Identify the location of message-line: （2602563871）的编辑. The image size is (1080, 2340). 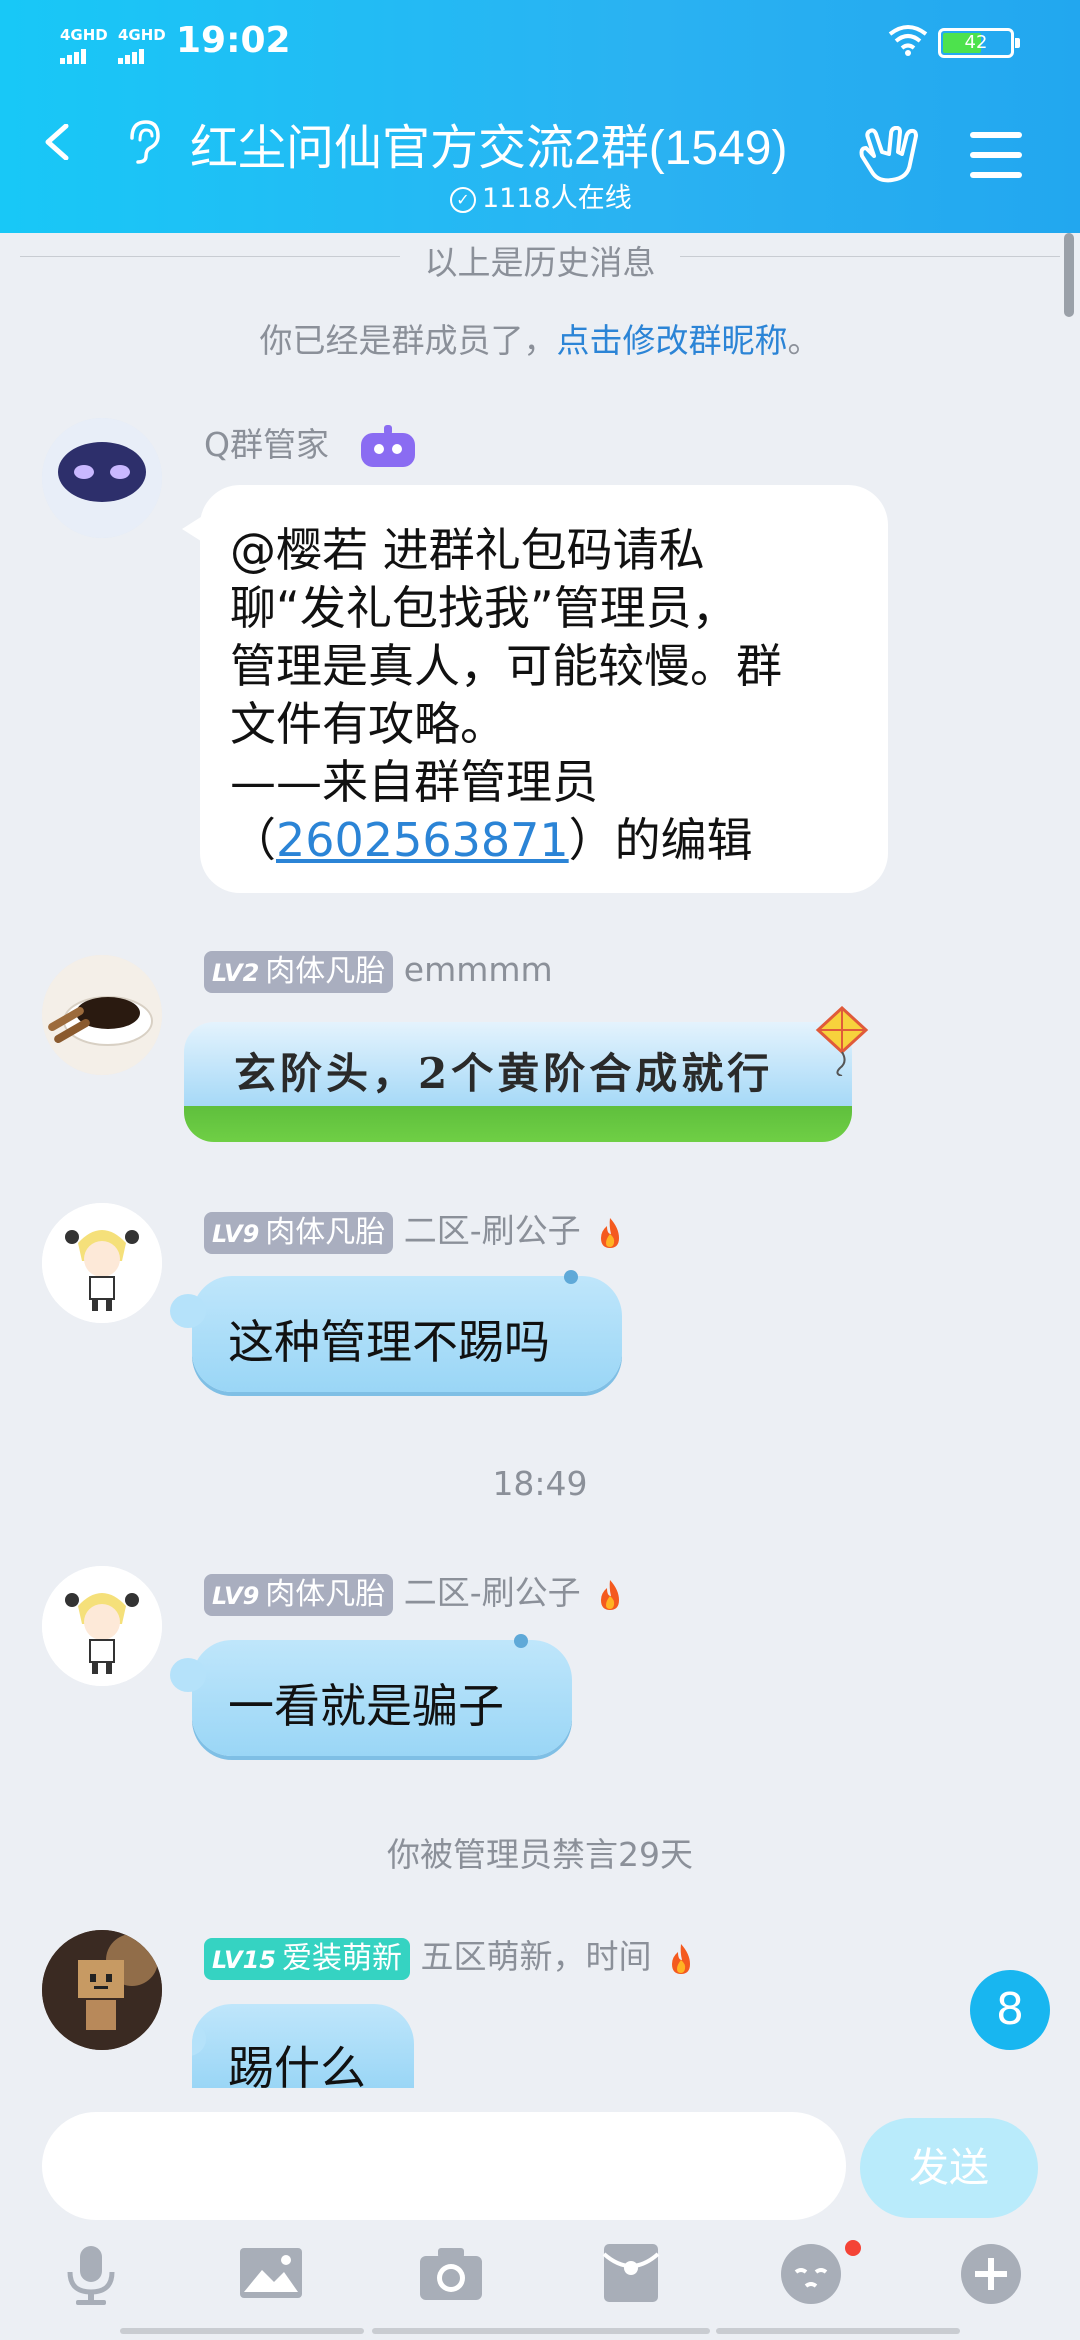
(545, 840).